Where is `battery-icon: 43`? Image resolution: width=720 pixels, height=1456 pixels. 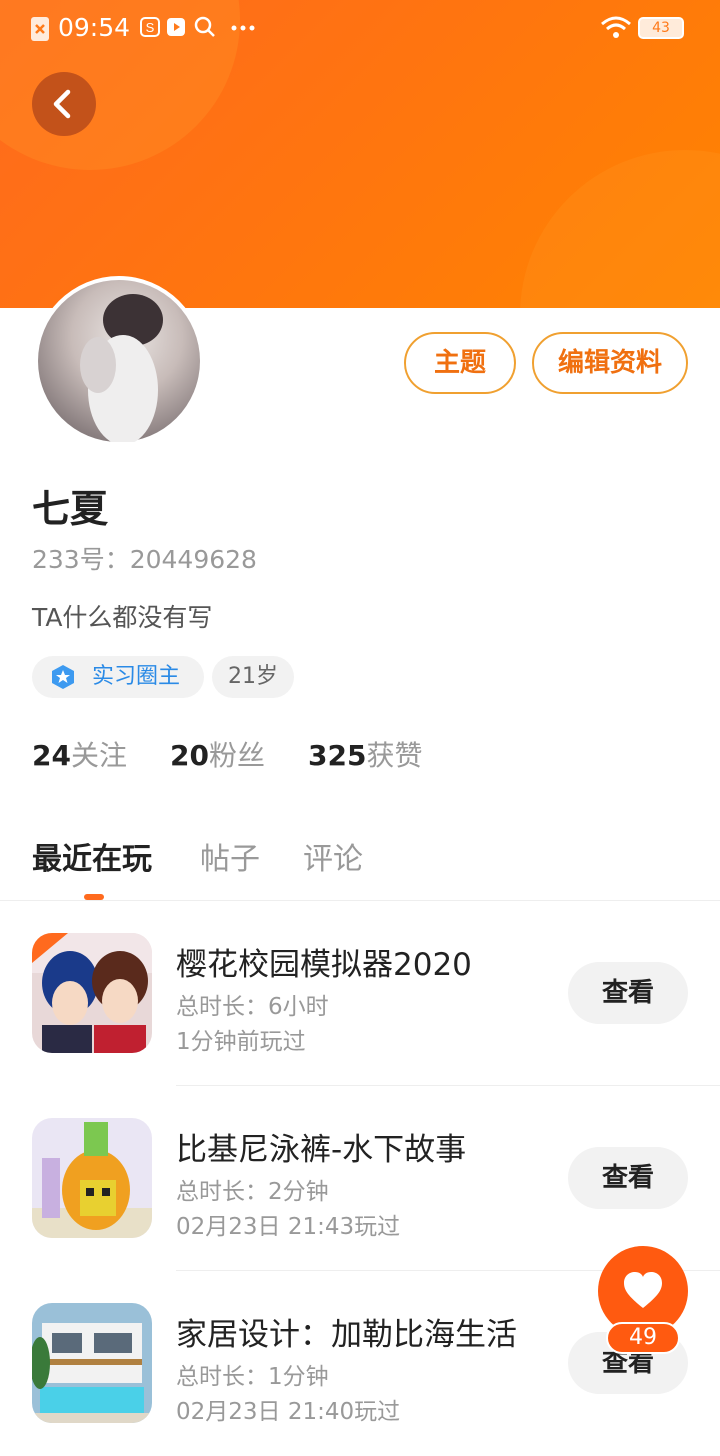
battery-icon: 43 is located at coordinates (661, 28).